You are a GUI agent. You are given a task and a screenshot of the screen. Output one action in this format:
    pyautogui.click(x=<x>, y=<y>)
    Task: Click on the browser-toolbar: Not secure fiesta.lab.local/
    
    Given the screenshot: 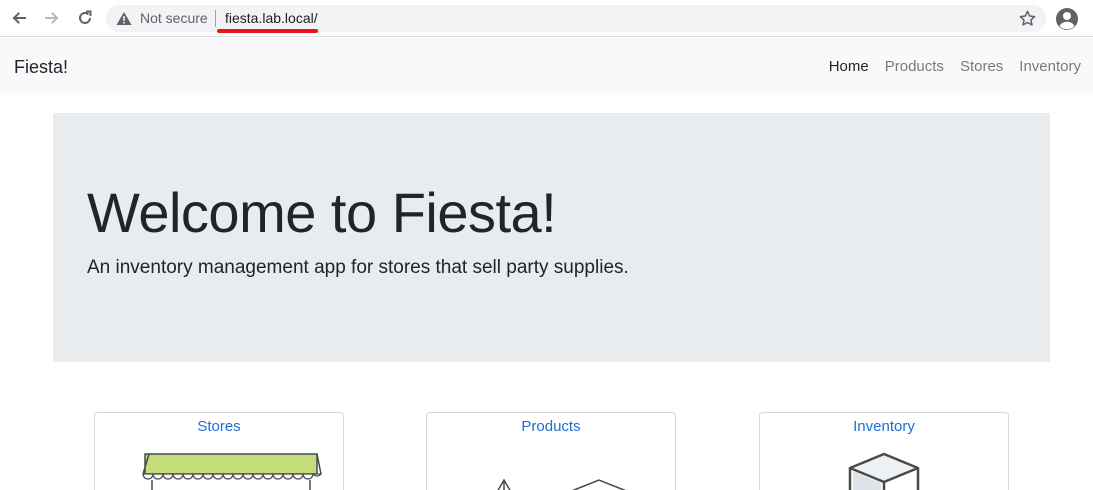 What is the action you would take?
    pyautogui.click(x=546, y=18)
    